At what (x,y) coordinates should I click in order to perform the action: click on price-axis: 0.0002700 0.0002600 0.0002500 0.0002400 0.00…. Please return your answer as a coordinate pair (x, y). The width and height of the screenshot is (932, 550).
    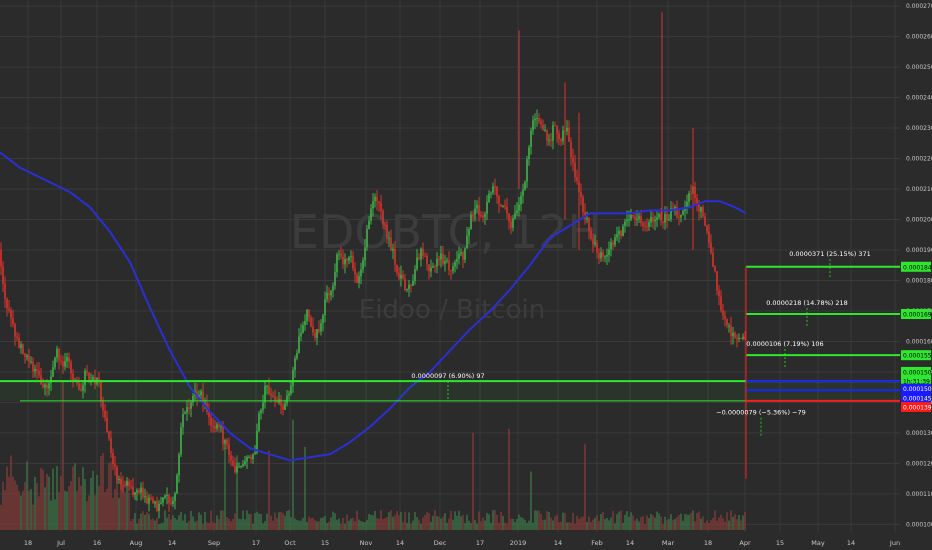
    Looking at the image, I should click on (916, 275).